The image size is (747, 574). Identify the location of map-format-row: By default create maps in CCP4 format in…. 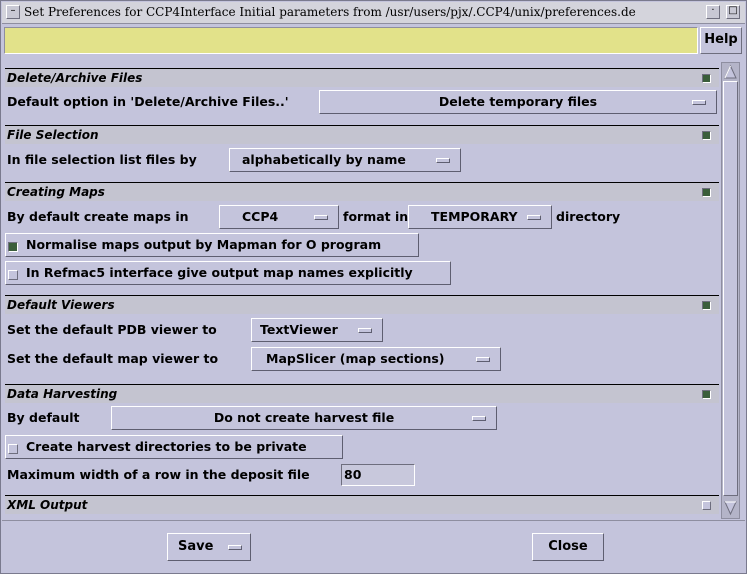
(362, 217).